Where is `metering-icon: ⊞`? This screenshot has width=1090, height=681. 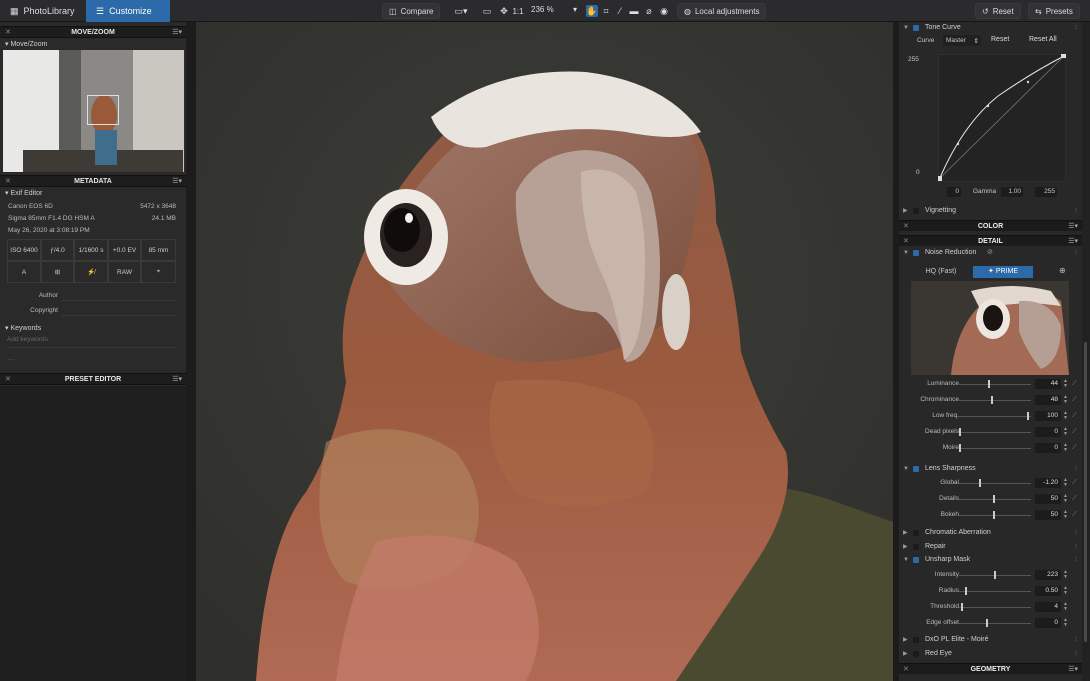
metering-icon: ⊞ is located at coordinates (57, 272).